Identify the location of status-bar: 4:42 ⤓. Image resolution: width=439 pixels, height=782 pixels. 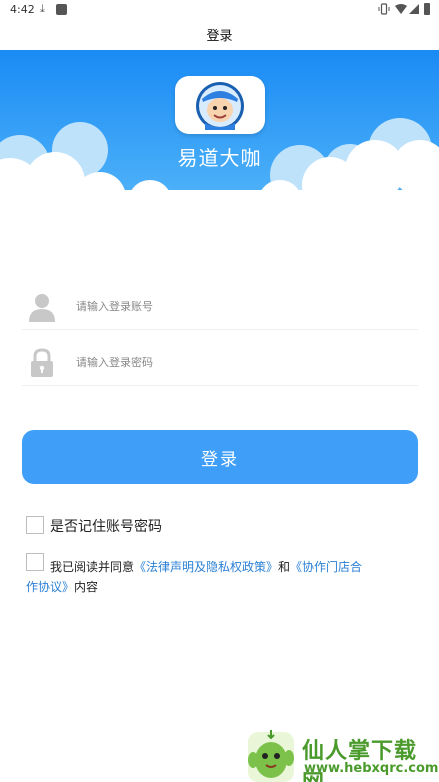
(219, 10).